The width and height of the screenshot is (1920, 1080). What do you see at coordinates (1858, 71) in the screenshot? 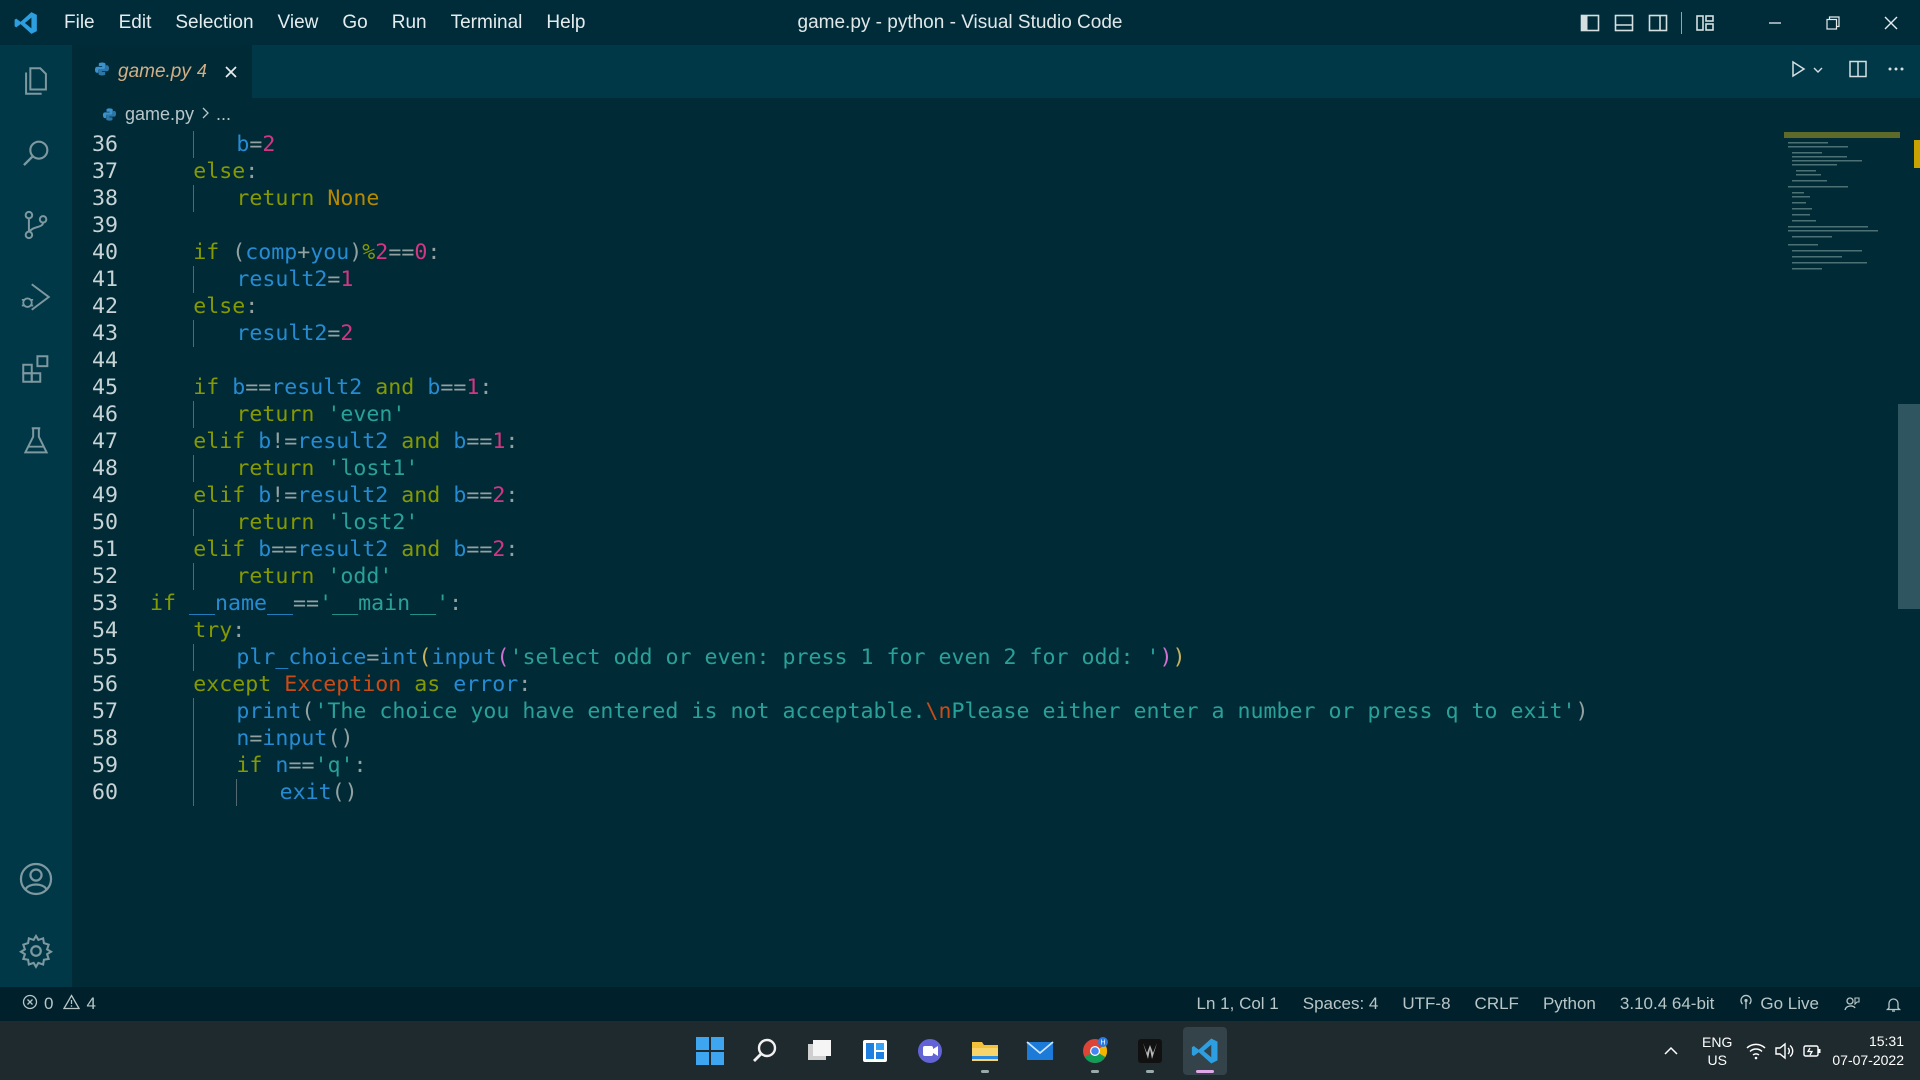
I see `split-editor-icon` at bounding box center [1858, 71].